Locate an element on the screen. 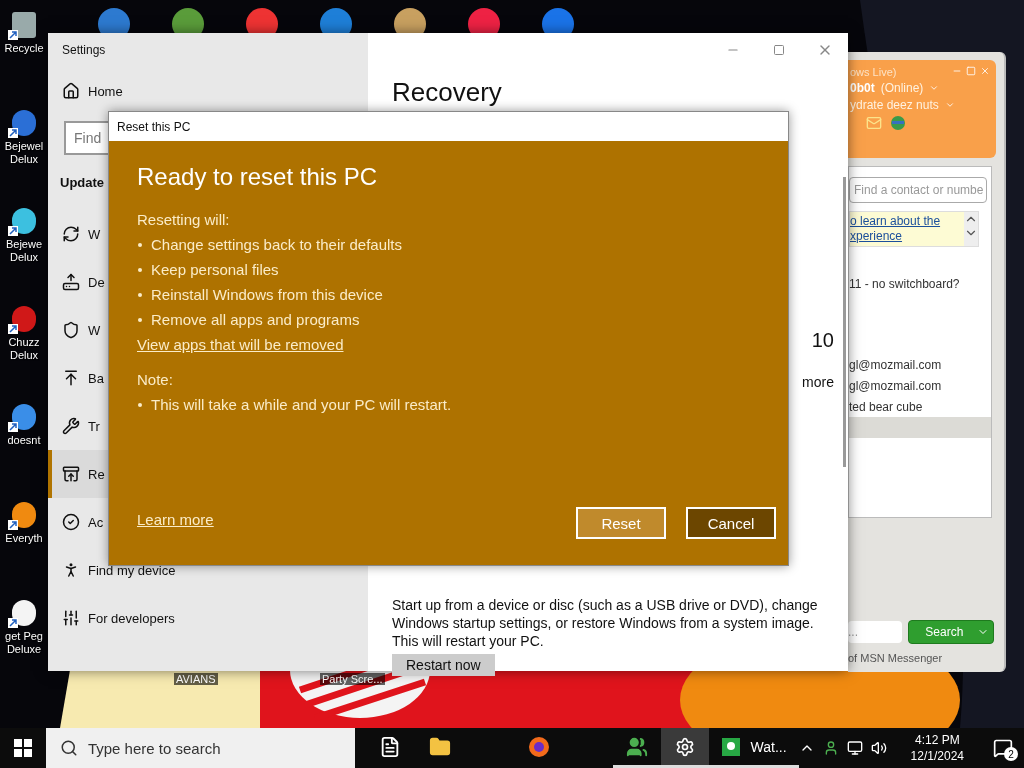 This screenshot has height=768, width=1024. window-title: Settings is located at coordinates (84, 50).